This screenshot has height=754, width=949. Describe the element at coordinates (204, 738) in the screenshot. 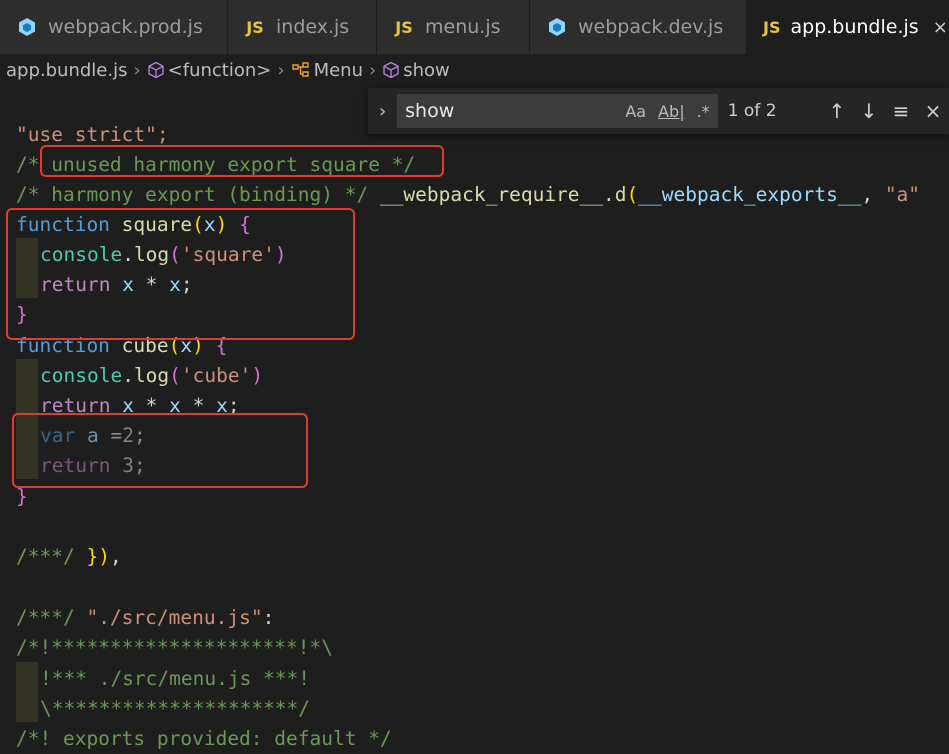

I see `code-line: /*! exports provided: default */` at that location.